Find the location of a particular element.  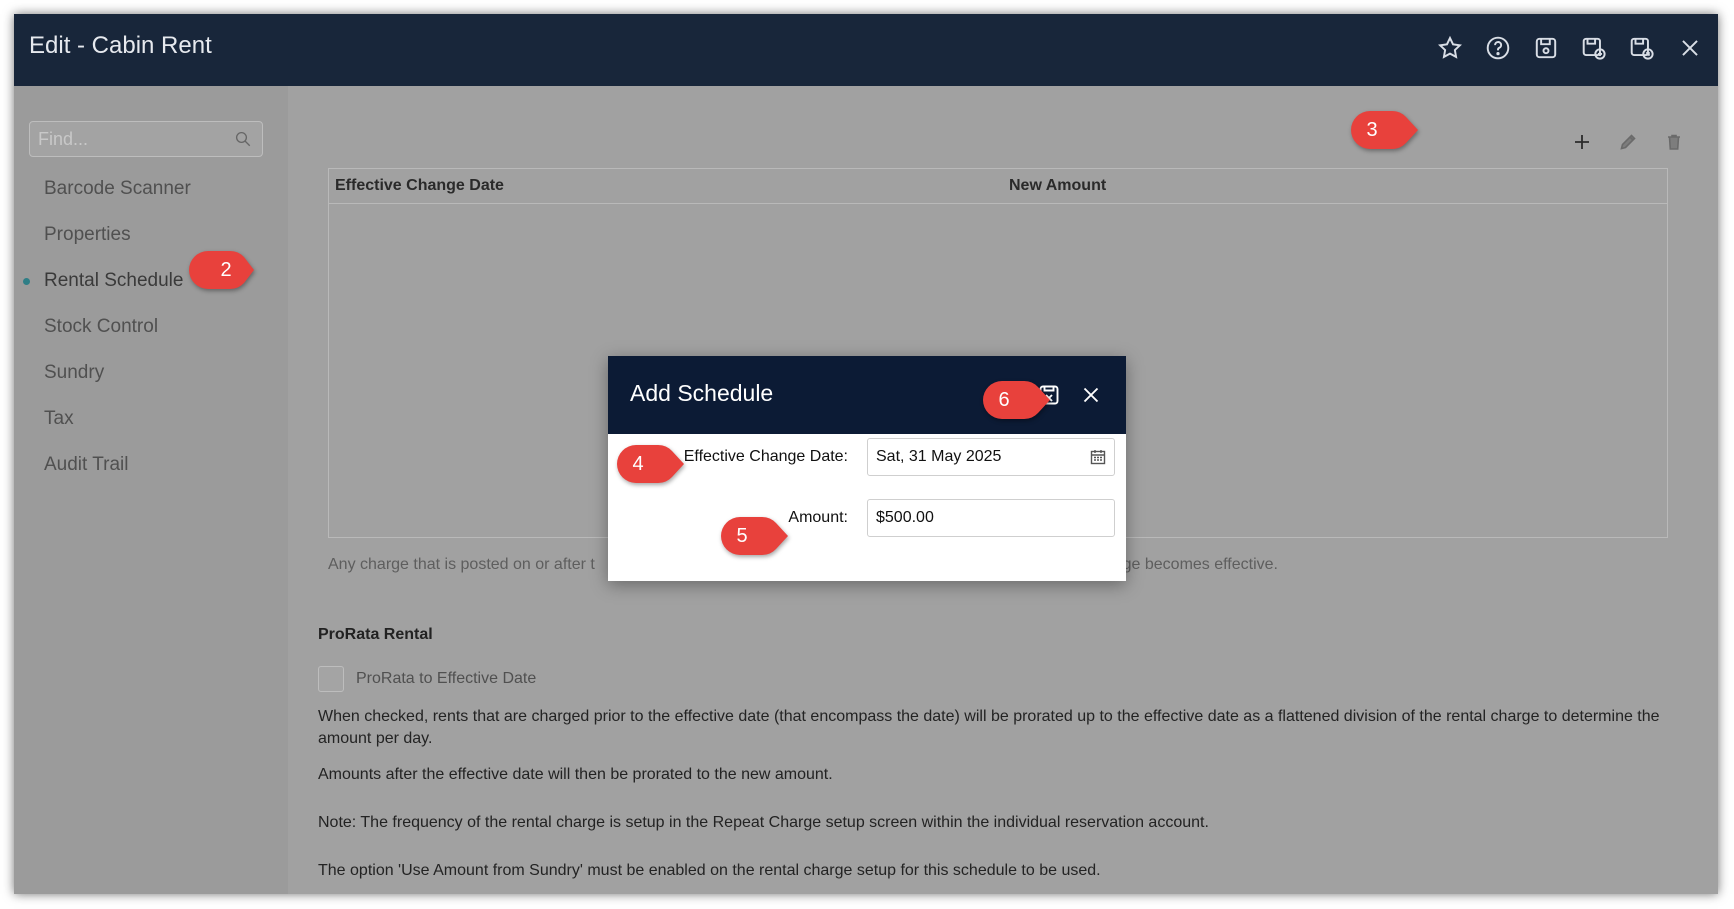

sidebar-item-label: Properties is located at coordinates (87, 234).